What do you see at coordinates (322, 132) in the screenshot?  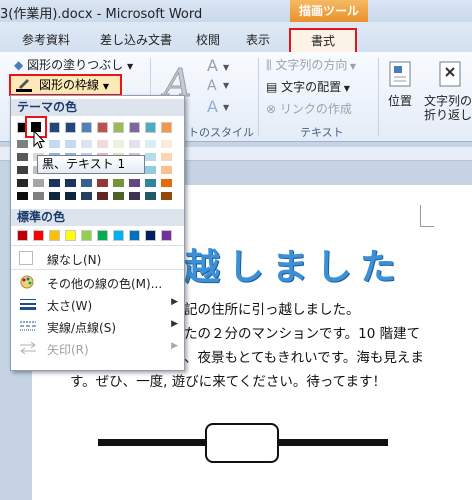 I see `group-label-text: テキスト` at bounding box center [322, 132].